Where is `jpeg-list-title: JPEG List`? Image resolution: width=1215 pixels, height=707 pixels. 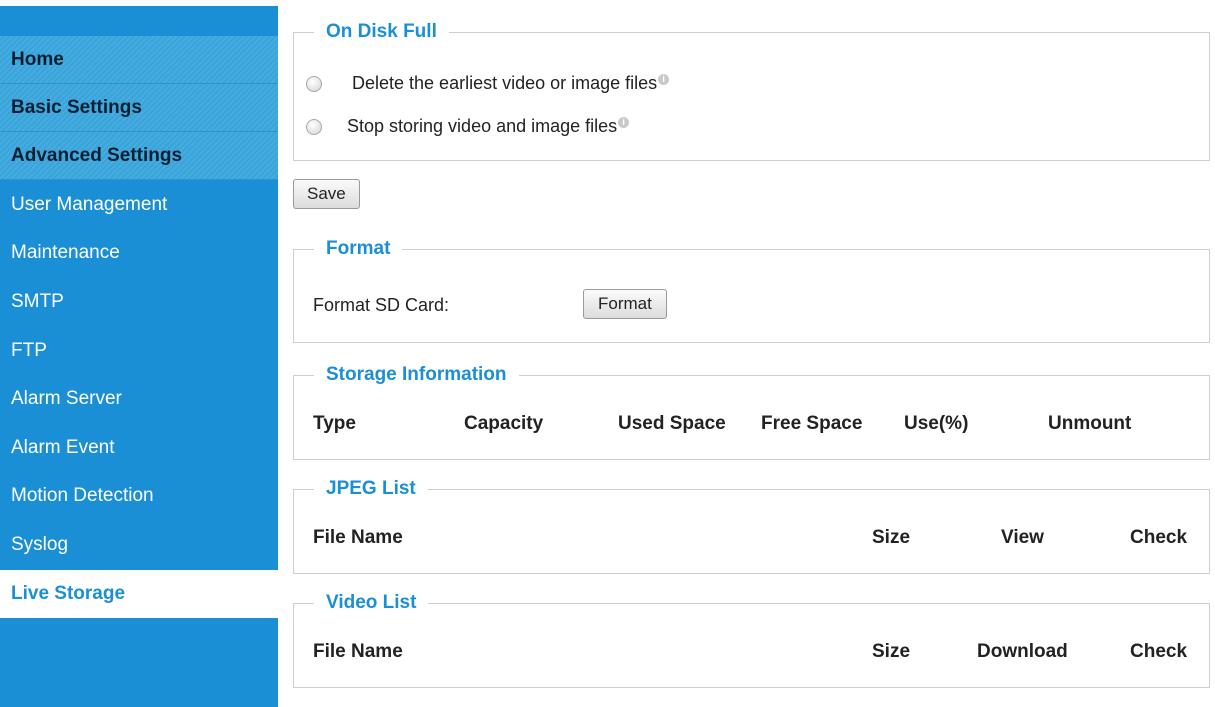
jpeg-list-title: JPEG List is located at coordinates (371, 489).